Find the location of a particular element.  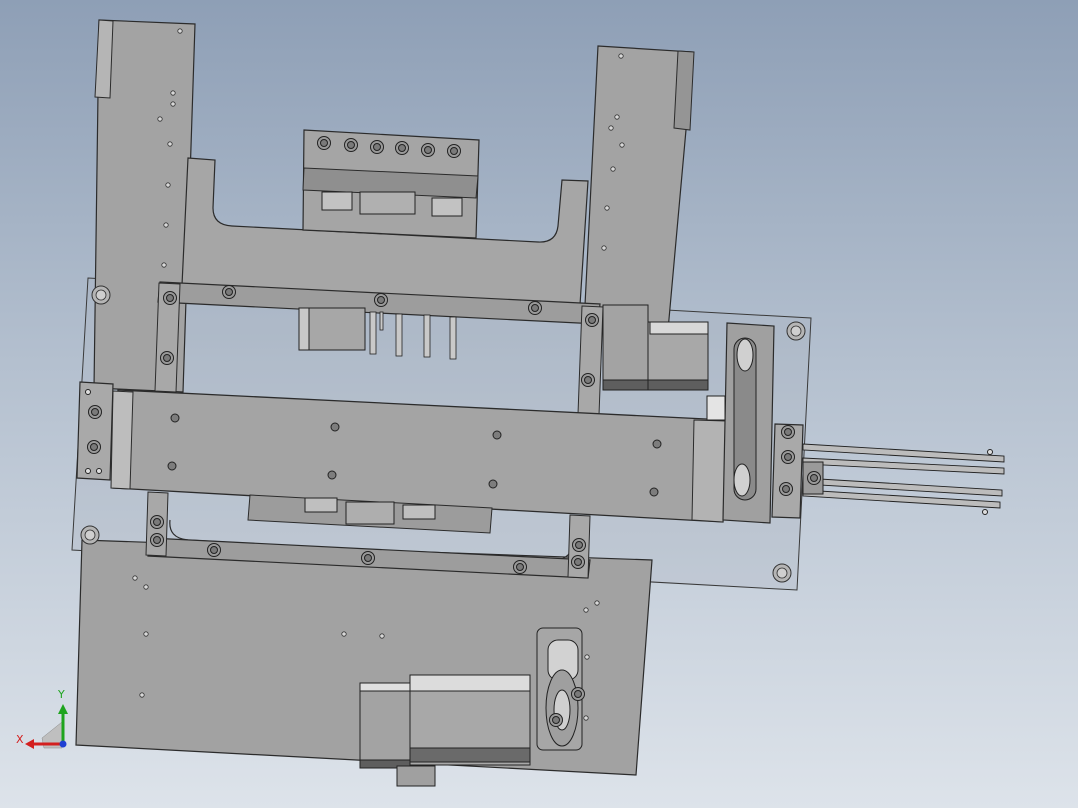

coordinate-triad is located at coordinates (46, 726).